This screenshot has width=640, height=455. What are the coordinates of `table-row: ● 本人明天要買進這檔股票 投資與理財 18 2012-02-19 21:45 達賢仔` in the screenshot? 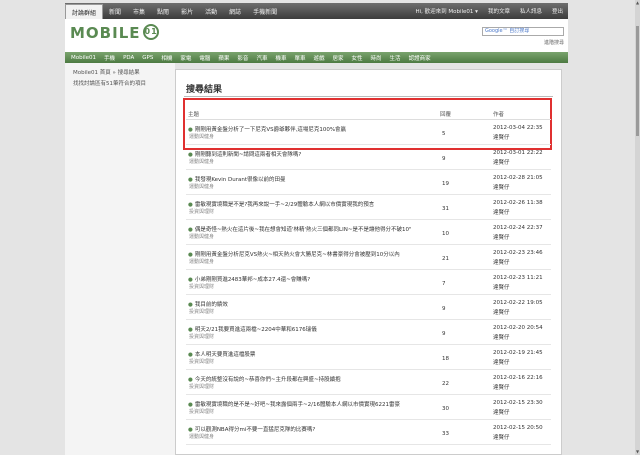 It's located at (368, 357).